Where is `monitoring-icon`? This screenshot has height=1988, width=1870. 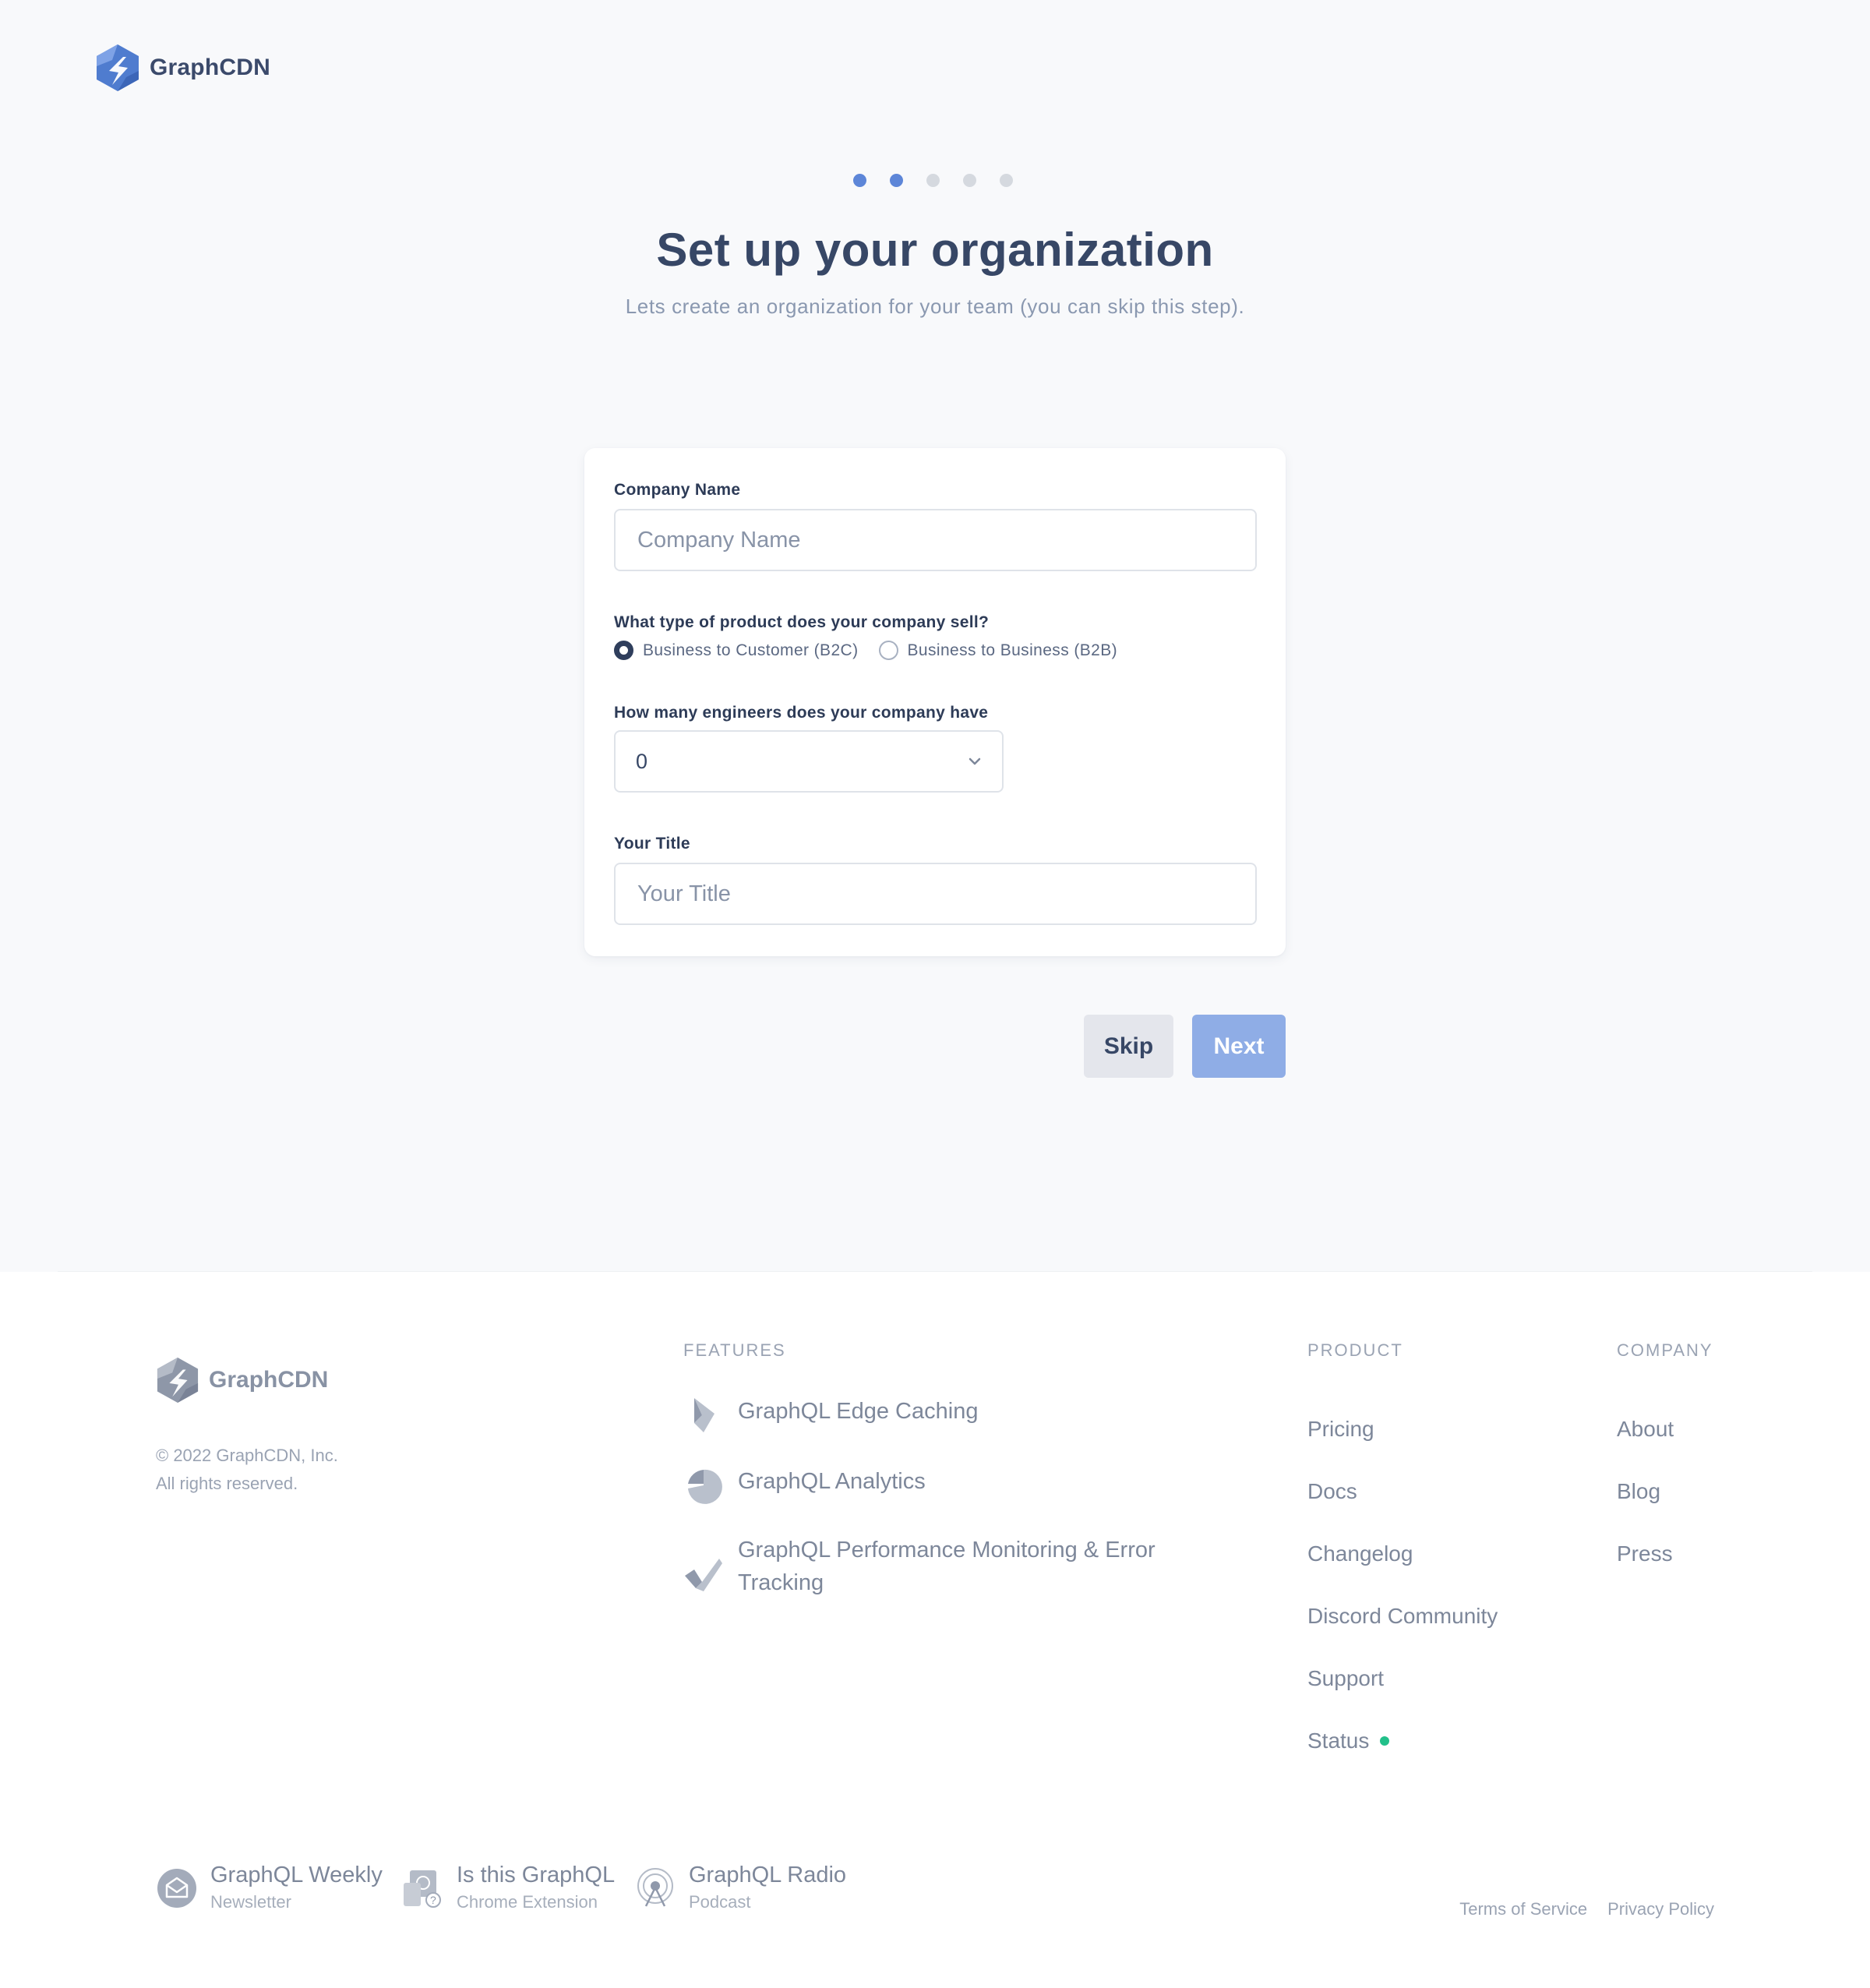
monitoring-icon is located at coordinates (703, 1575).